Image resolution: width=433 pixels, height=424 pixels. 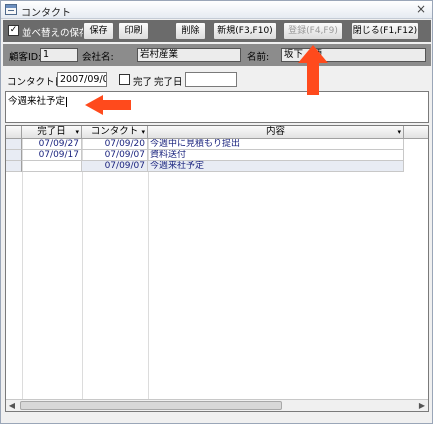 I want to click on horizontal-scrollbar: ◀ ▶, so click(x=217, y=405).